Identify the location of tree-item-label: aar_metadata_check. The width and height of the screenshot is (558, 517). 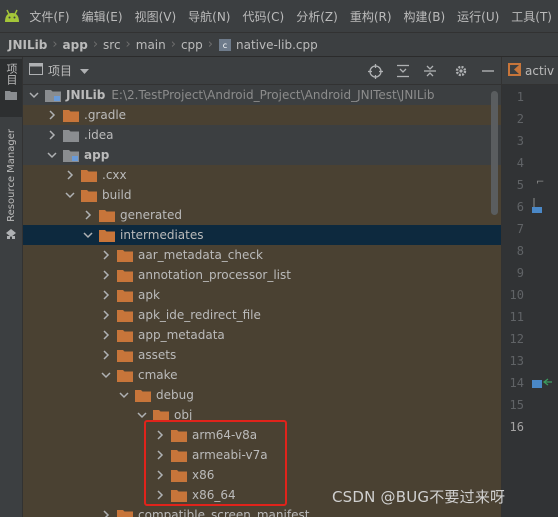
(200, 255).